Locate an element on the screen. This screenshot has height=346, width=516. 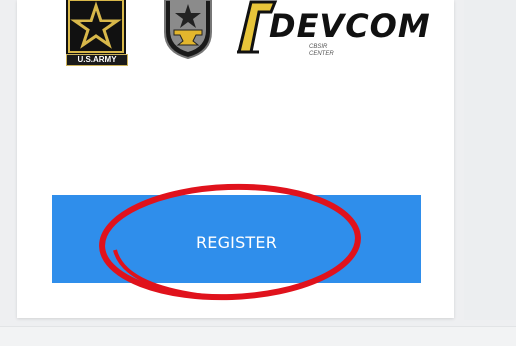
register-button-label: REGISTER is located at coordinates (236, 242).